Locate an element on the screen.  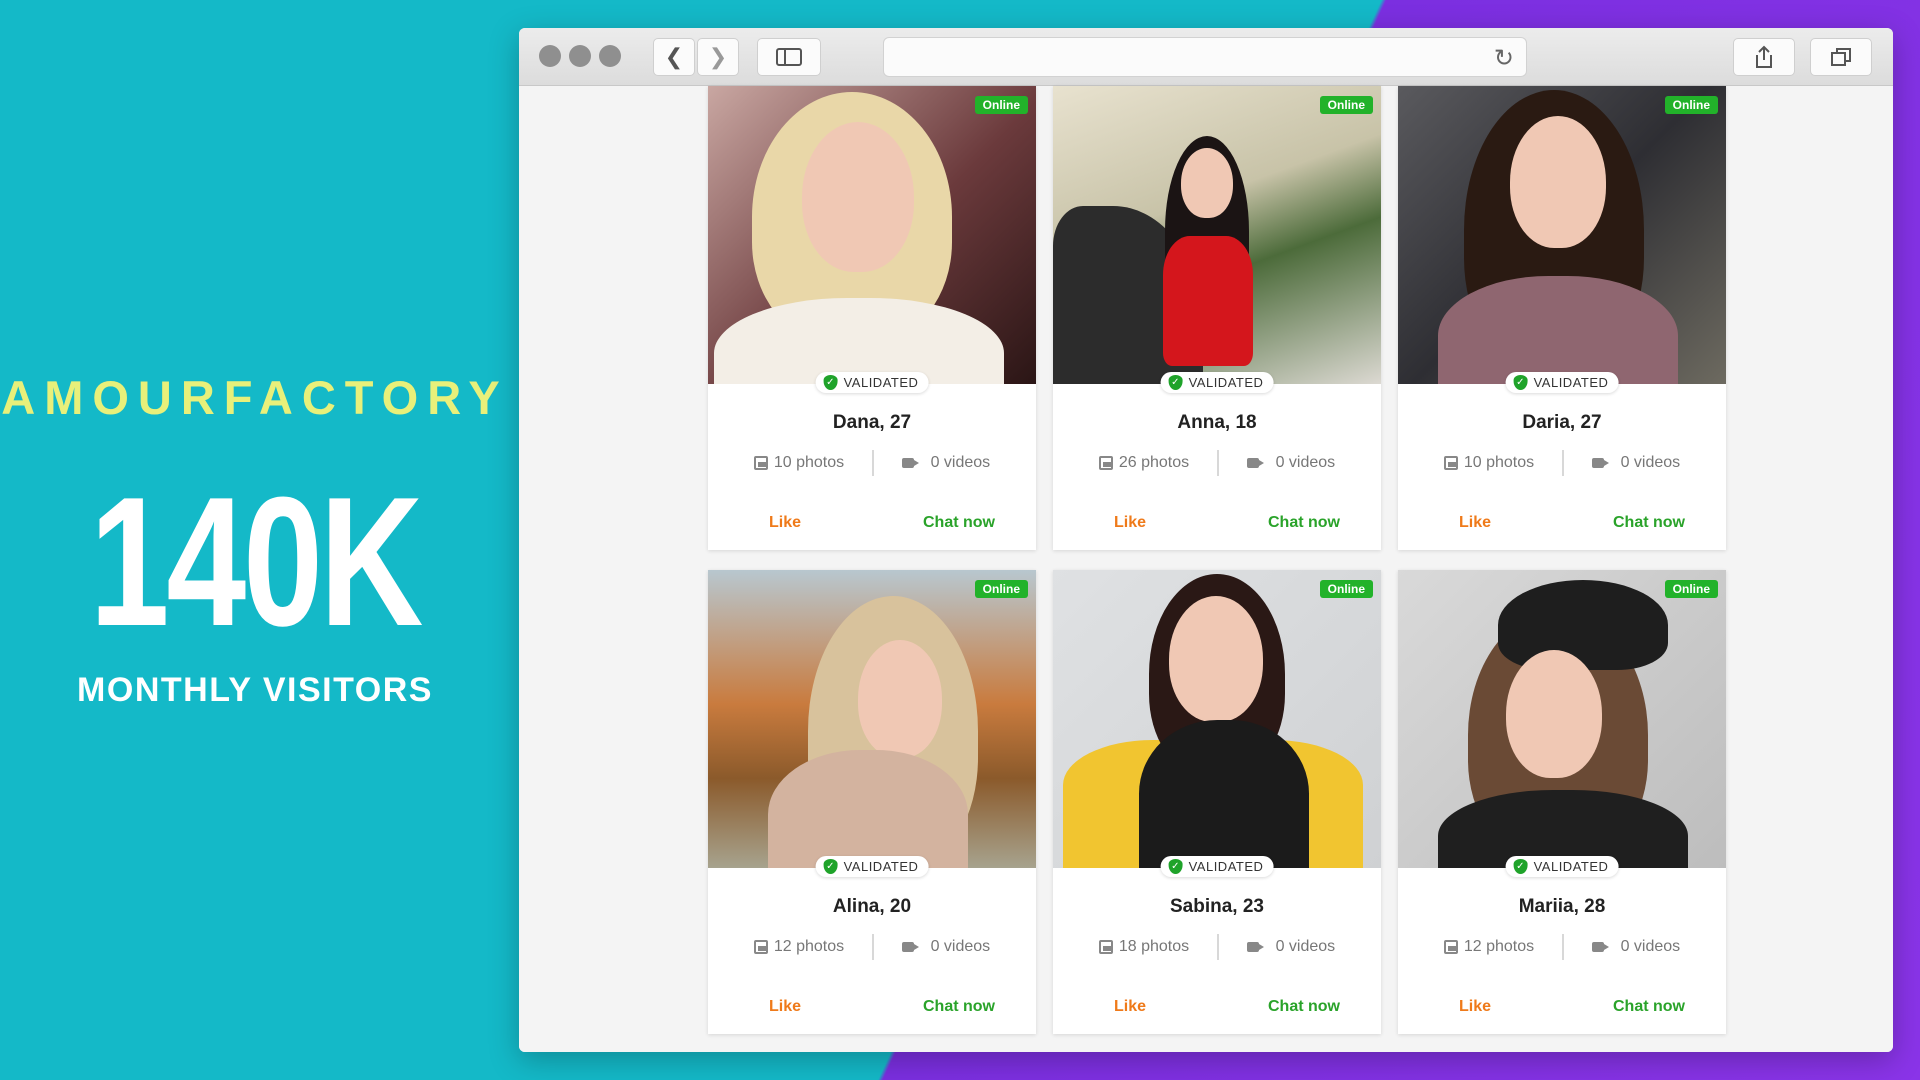
forward-icon: ❯ is located at coordinates (718, 56).